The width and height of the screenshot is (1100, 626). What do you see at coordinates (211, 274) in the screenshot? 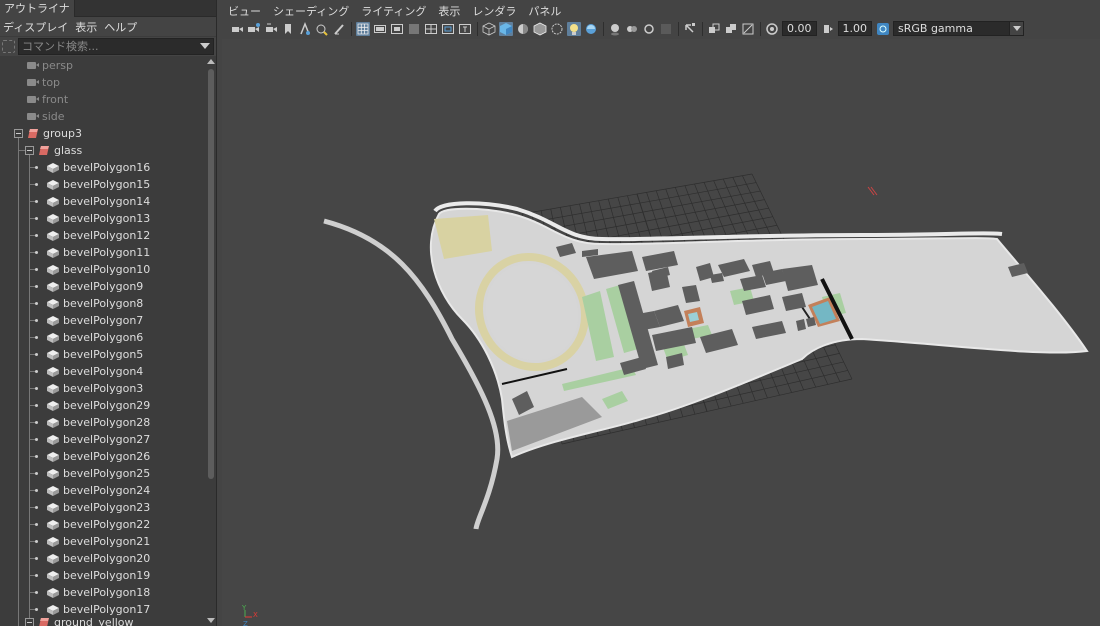
I see `scroll-thumb` at bounding box center [211, 274].